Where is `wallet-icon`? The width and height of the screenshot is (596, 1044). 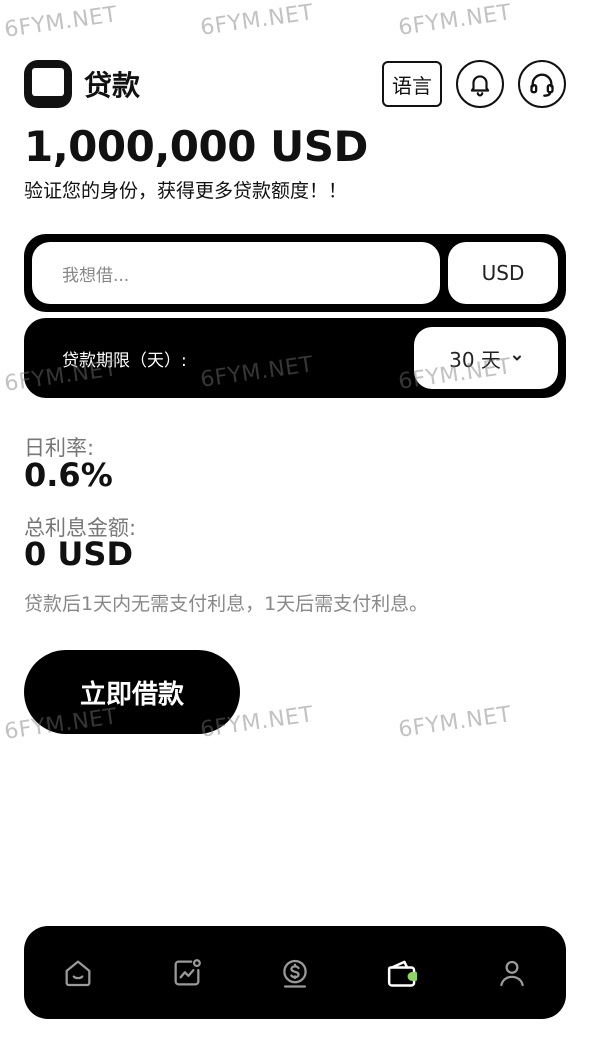
wallet-icon is located at coordinates (403, 973).